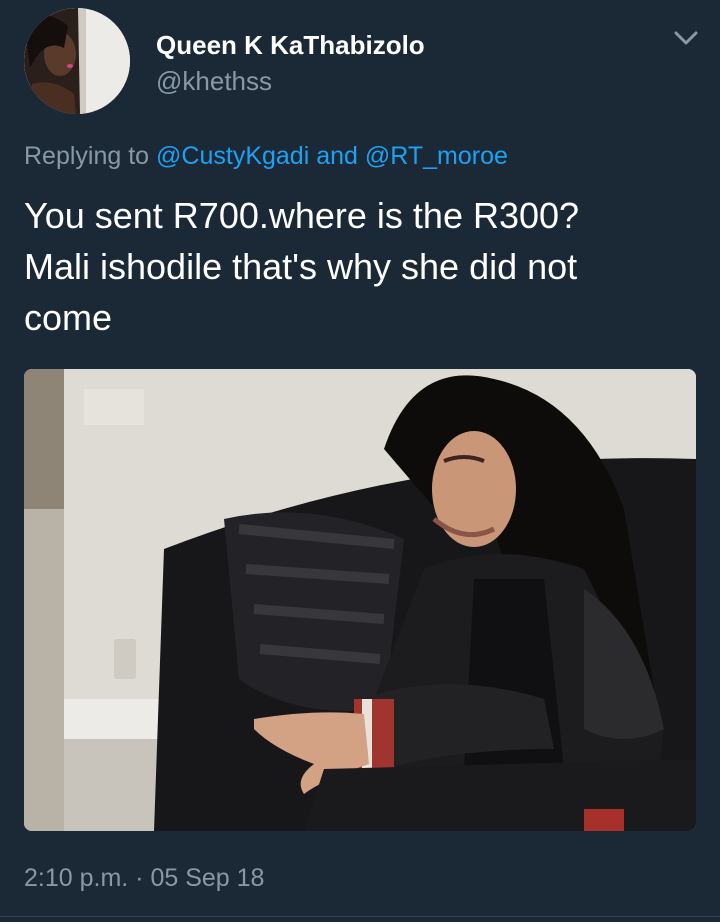 The image size is (720, 922). Describe the element at coordinates (214, 81) in the screenshot. I see `author-handle: @khethss` at that location.